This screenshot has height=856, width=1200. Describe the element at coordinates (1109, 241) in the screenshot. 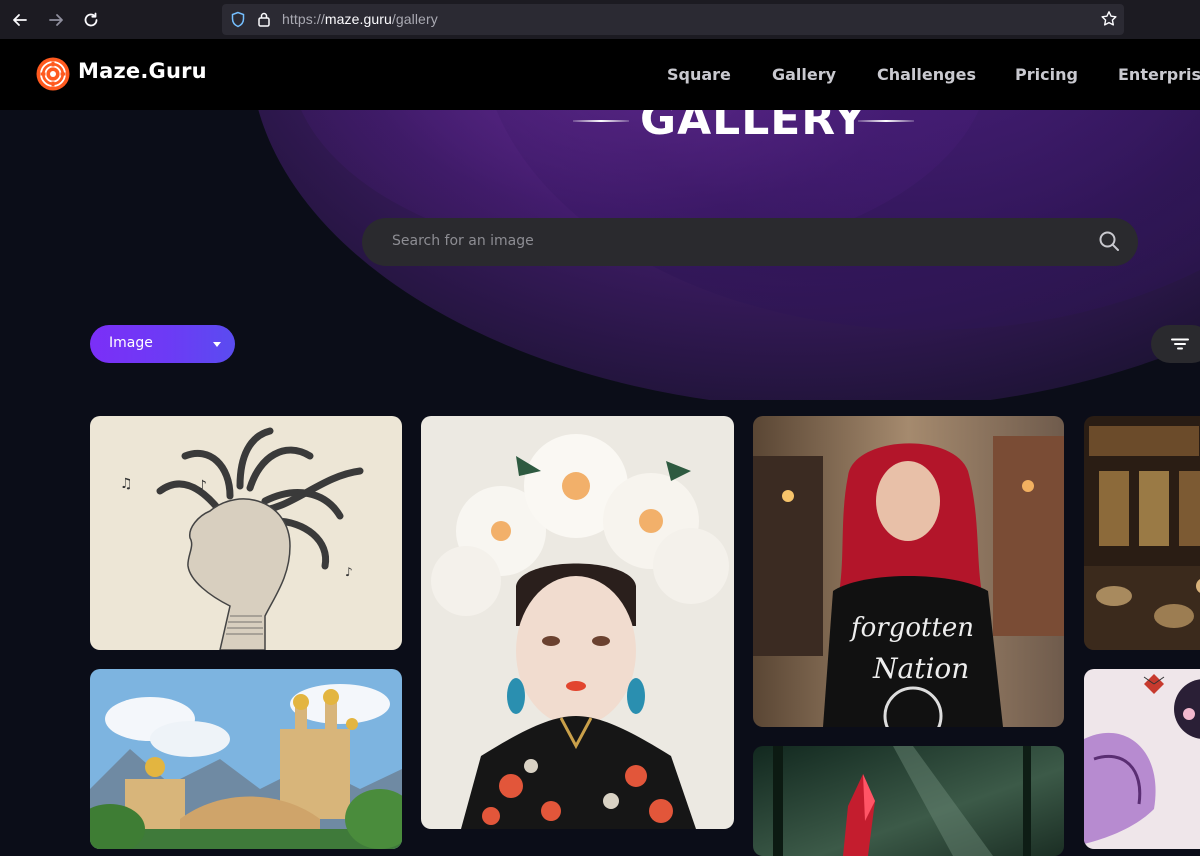

I see `search-icon` at that location.